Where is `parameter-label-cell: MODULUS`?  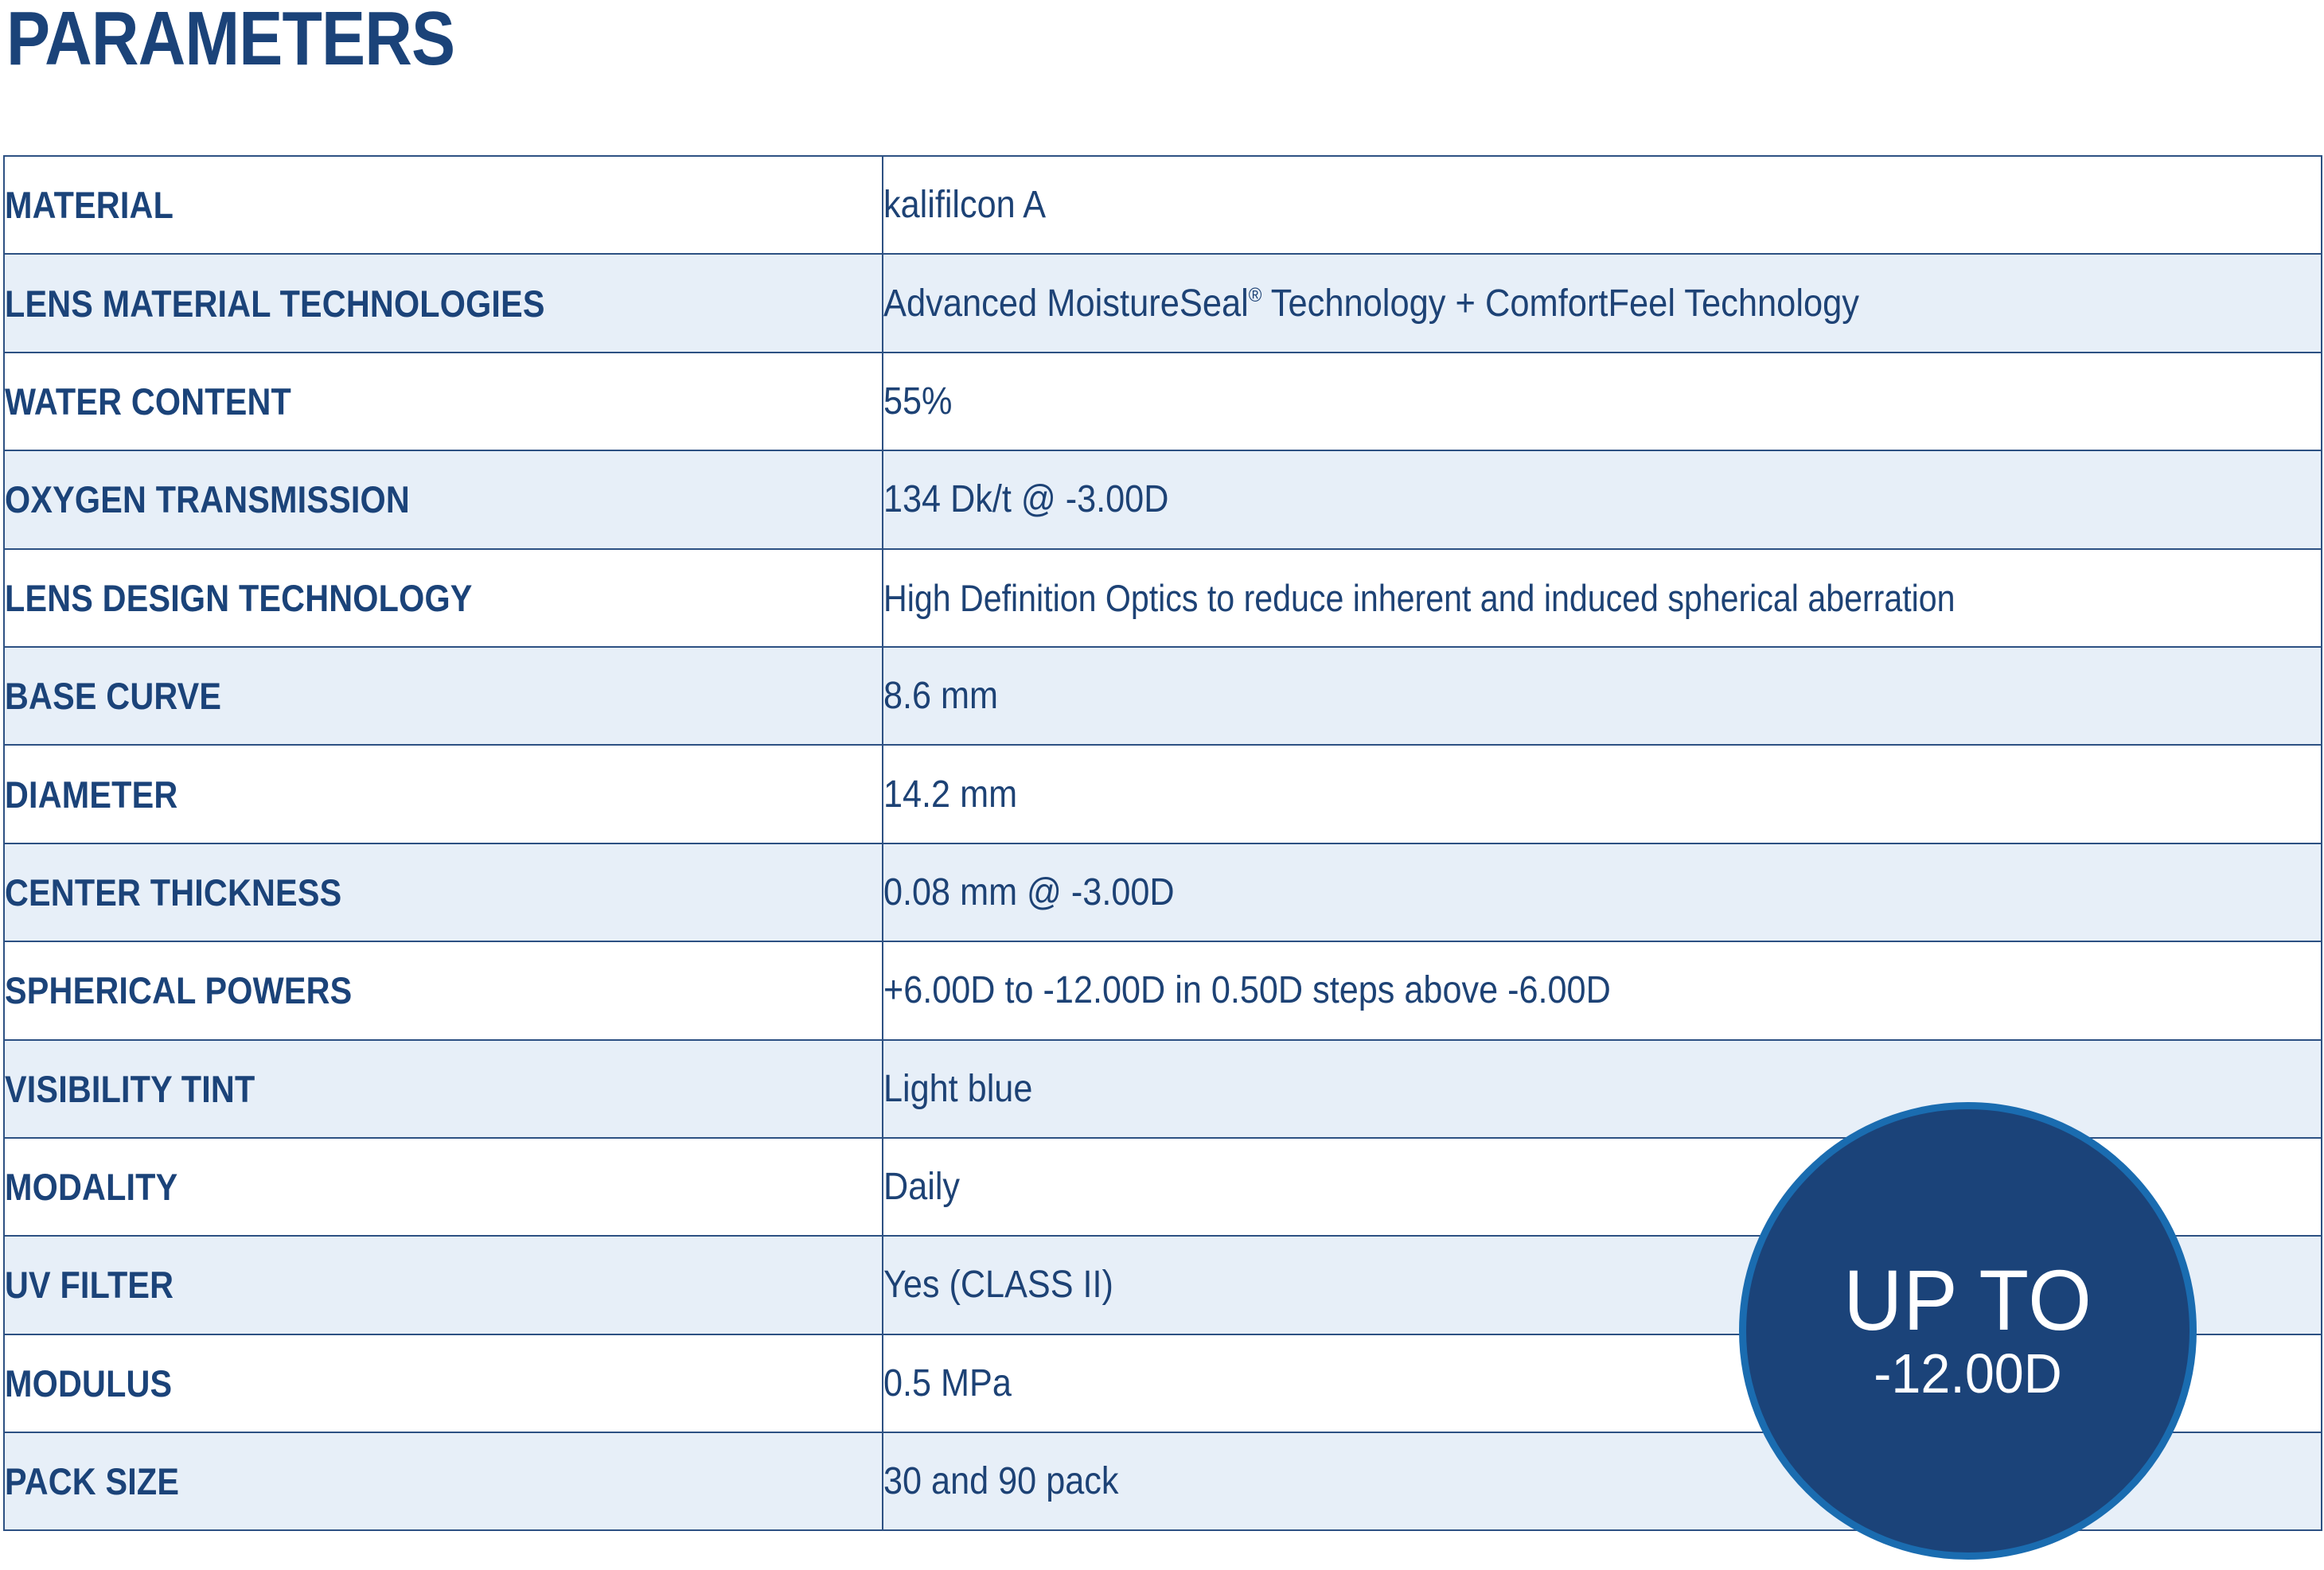 parameter-label-cell: MODULUS is located at coordinates (443, 1383).